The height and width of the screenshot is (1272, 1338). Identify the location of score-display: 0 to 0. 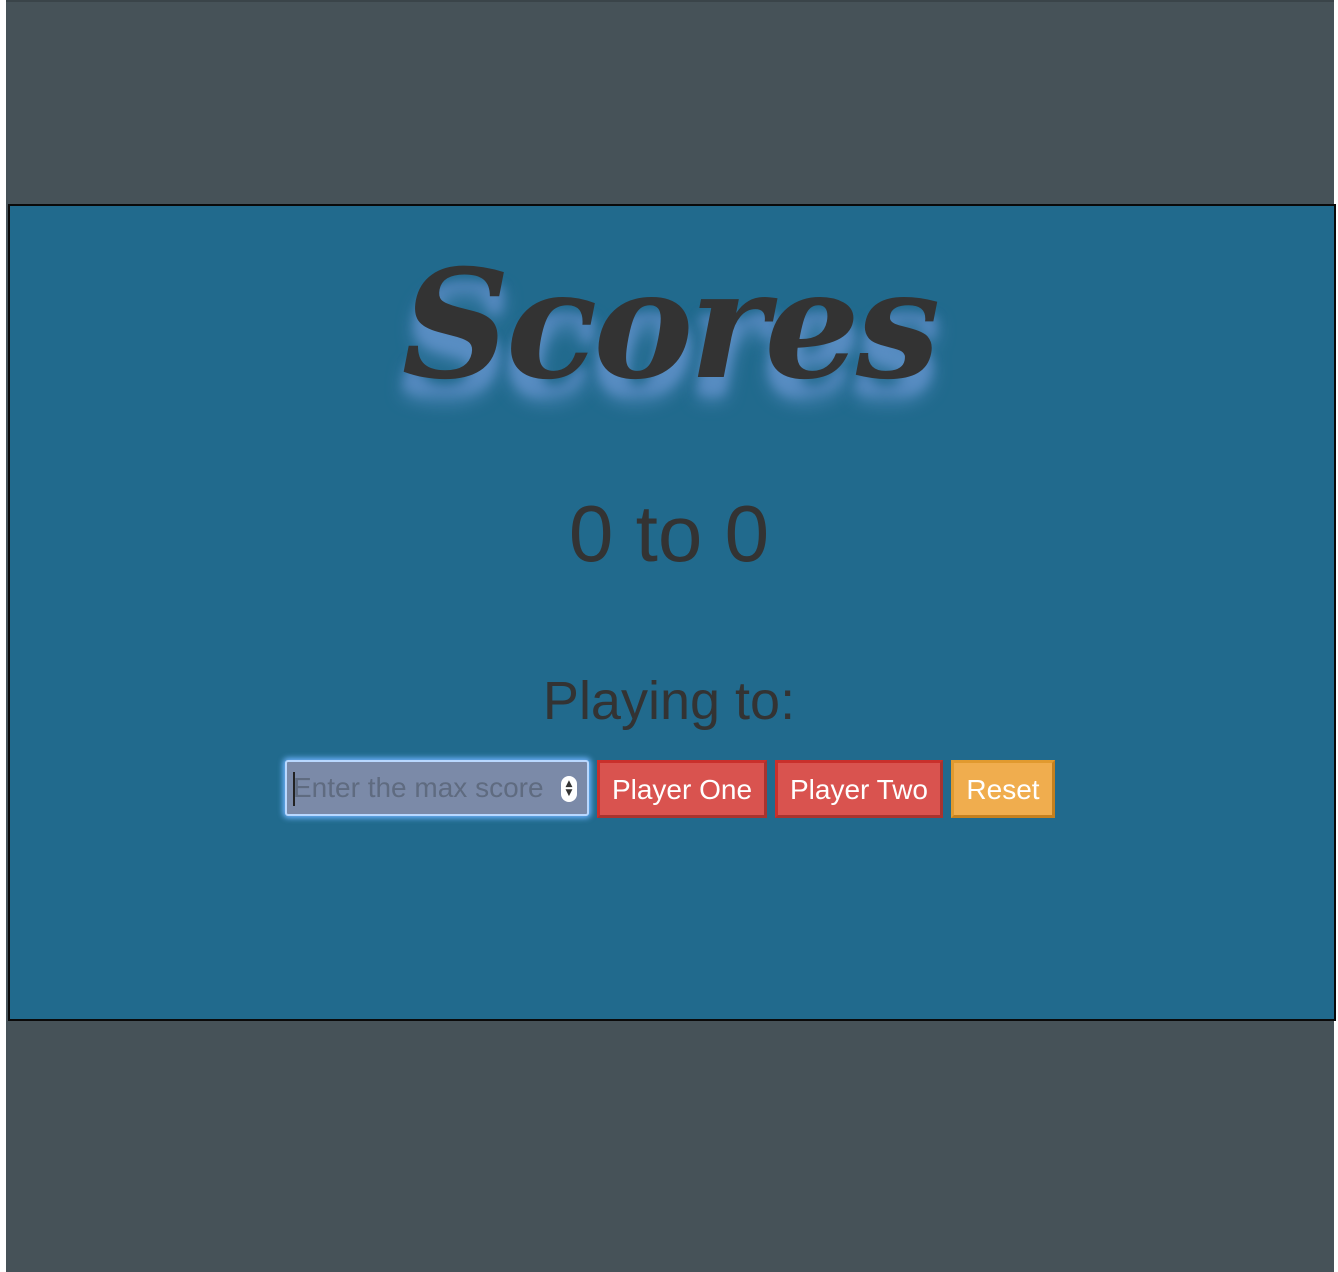
(669, 533).